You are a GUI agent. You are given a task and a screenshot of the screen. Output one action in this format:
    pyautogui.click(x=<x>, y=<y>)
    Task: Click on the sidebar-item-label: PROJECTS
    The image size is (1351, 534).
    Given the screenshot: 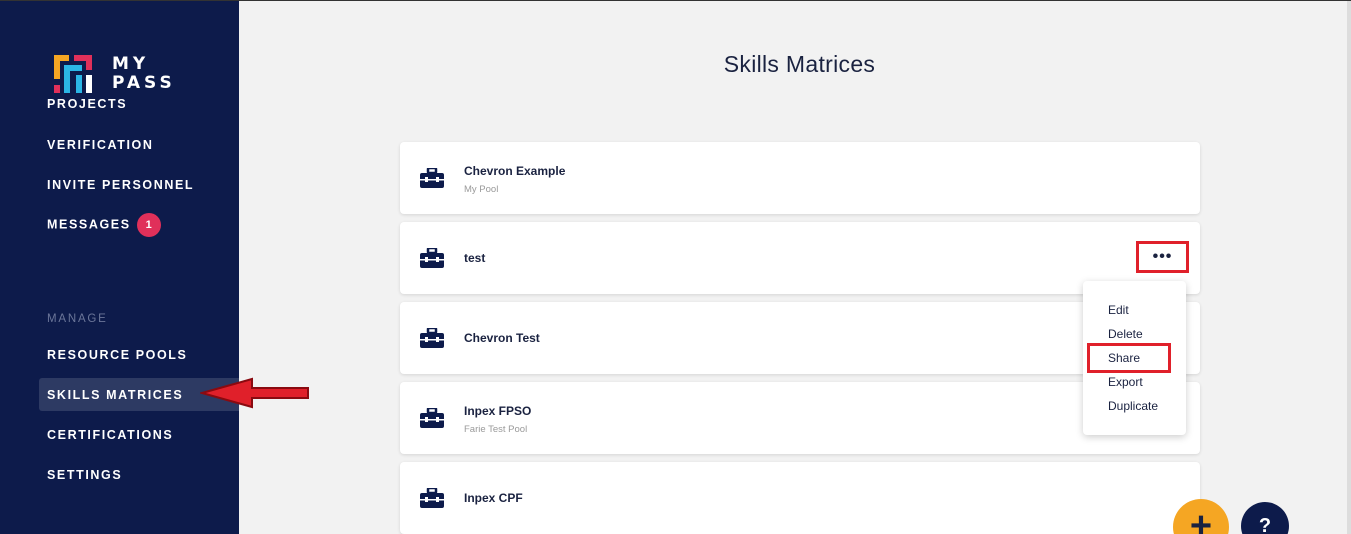 What is the action you would take?
    pyautogui.click(x=87, y=104)
    